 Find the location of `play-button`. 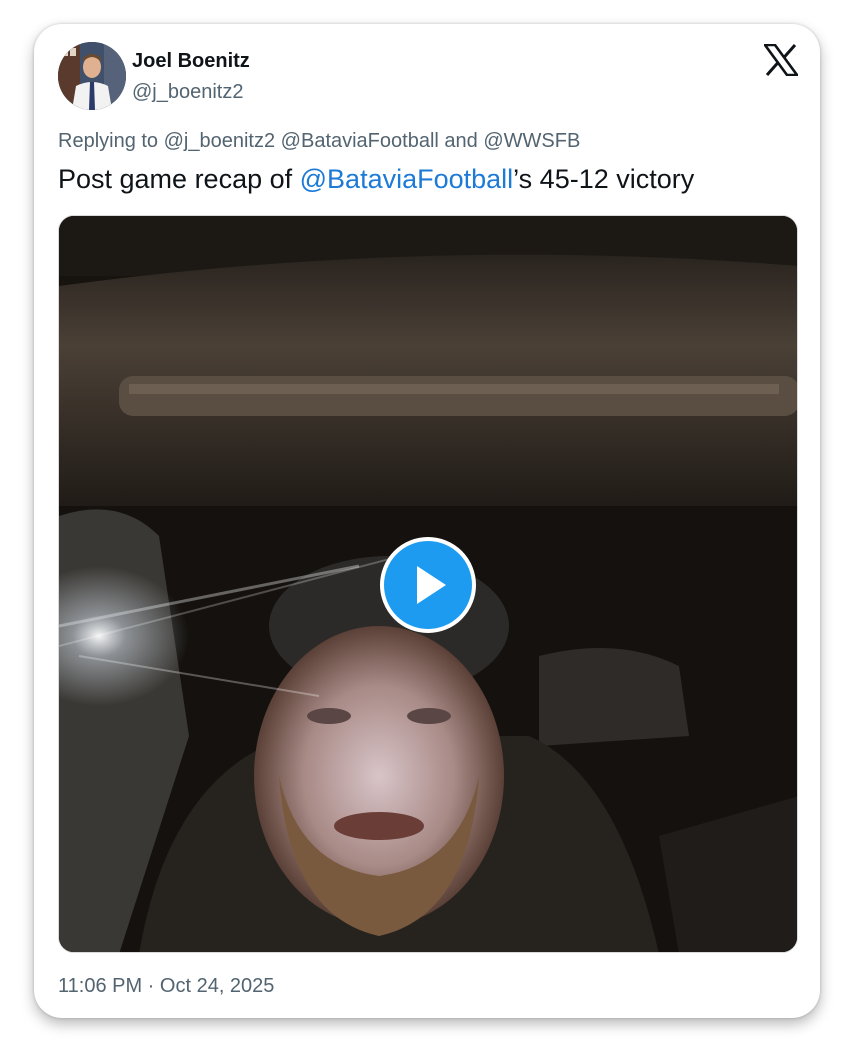

play-button is located at coordinates (428, 585).